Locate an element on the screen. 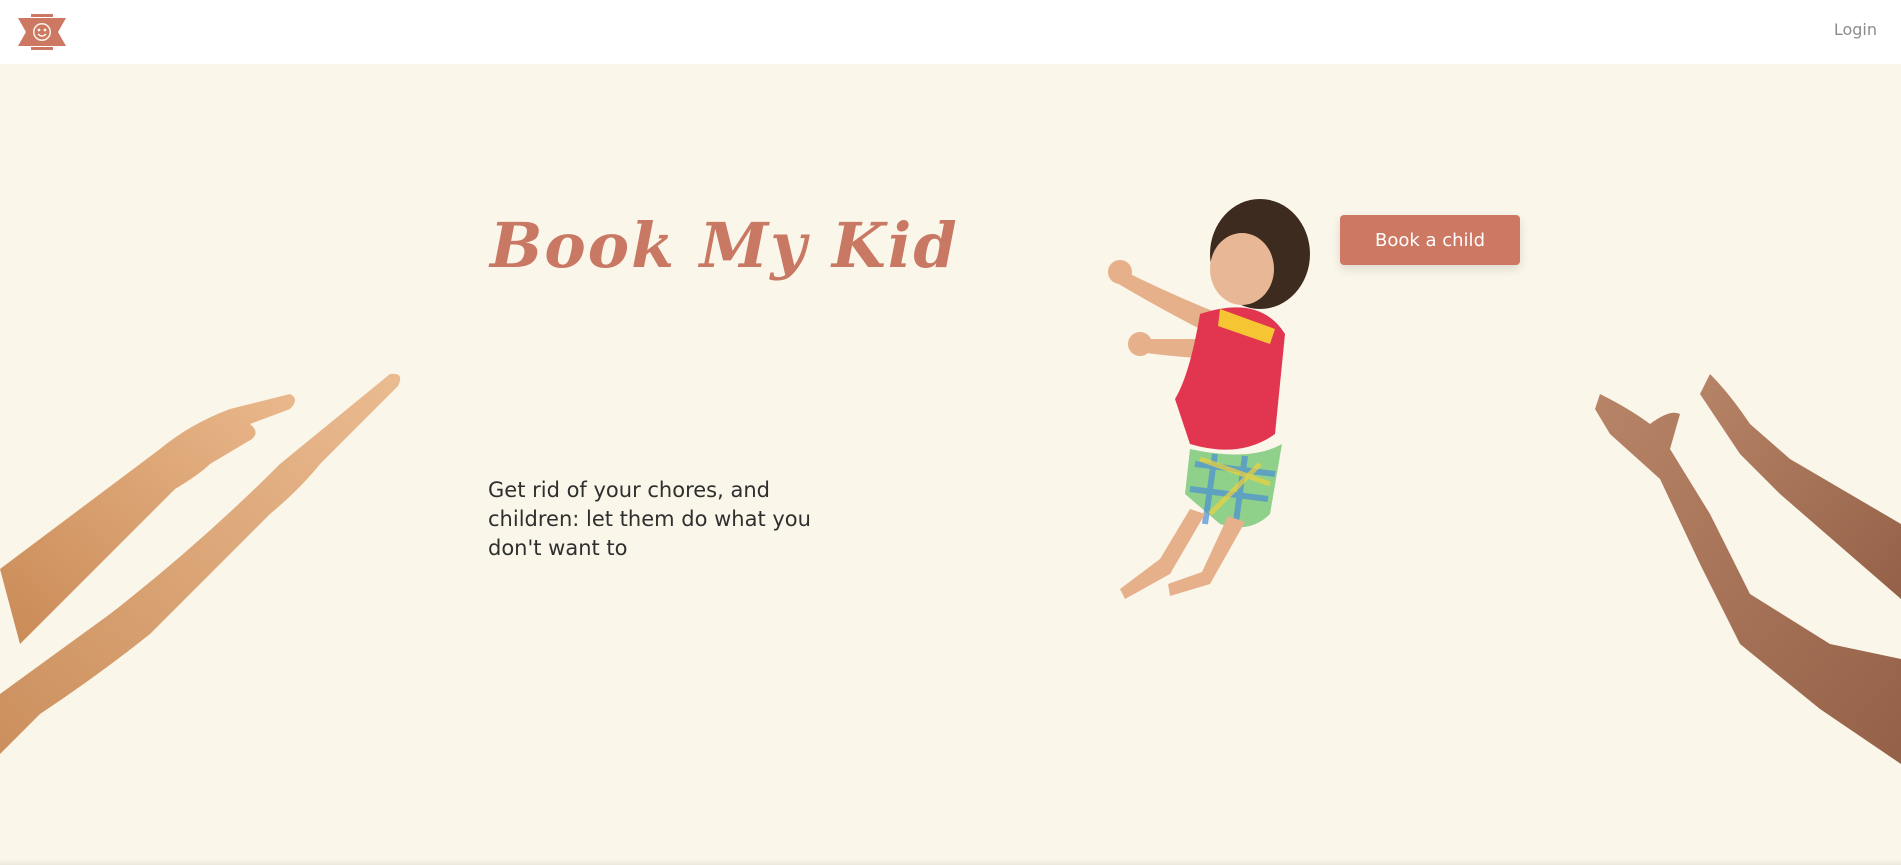 This screenshot has height=865, width=1901. jumping-child-image is located at coordinates (1209, 399).